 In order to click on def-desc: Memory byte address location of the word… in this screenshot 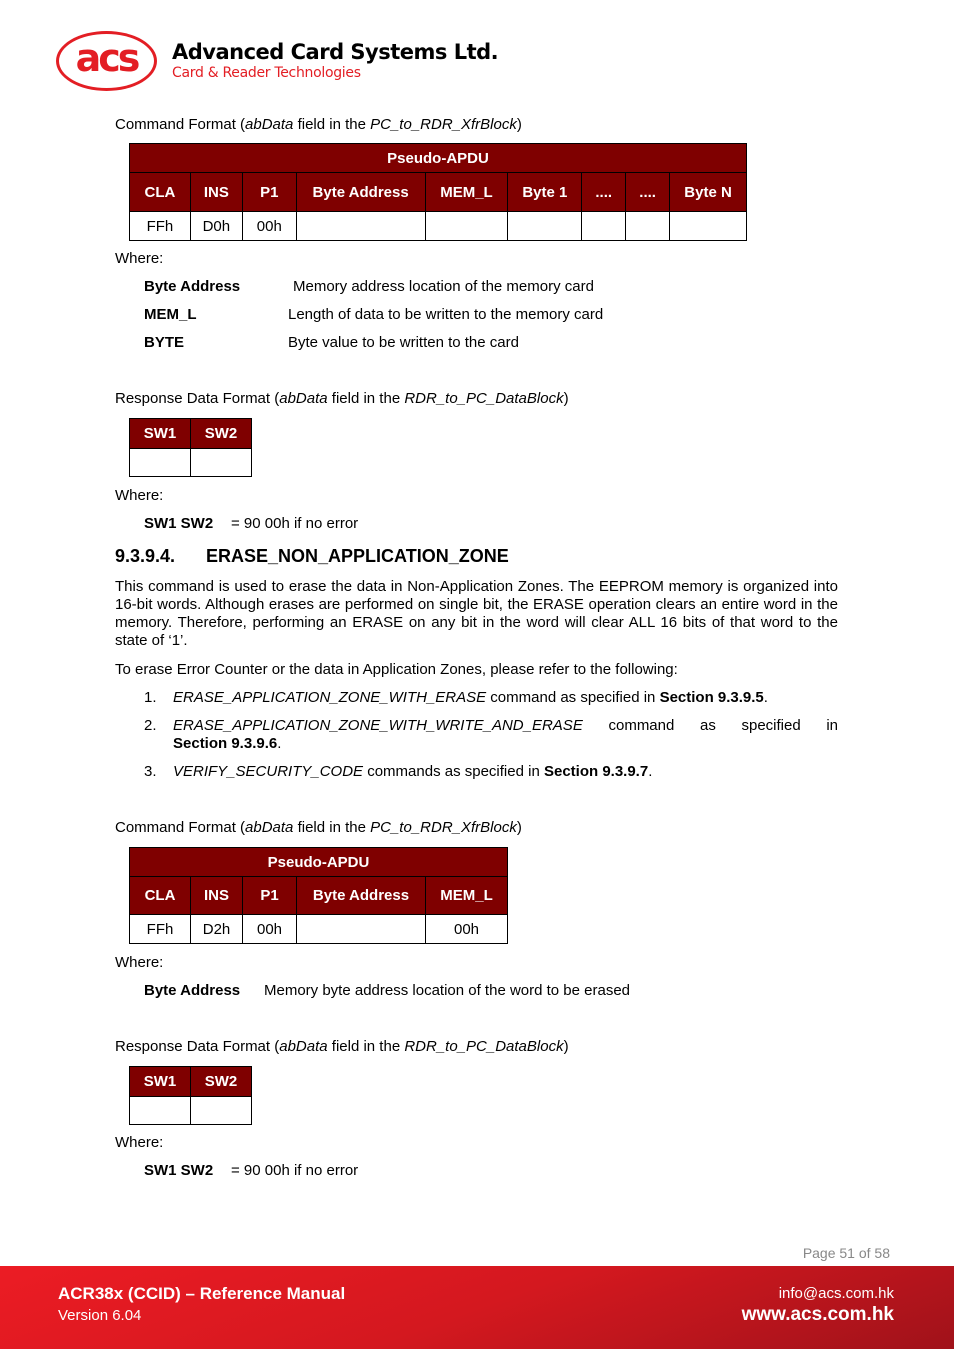, I will do `click(447, 990)`.